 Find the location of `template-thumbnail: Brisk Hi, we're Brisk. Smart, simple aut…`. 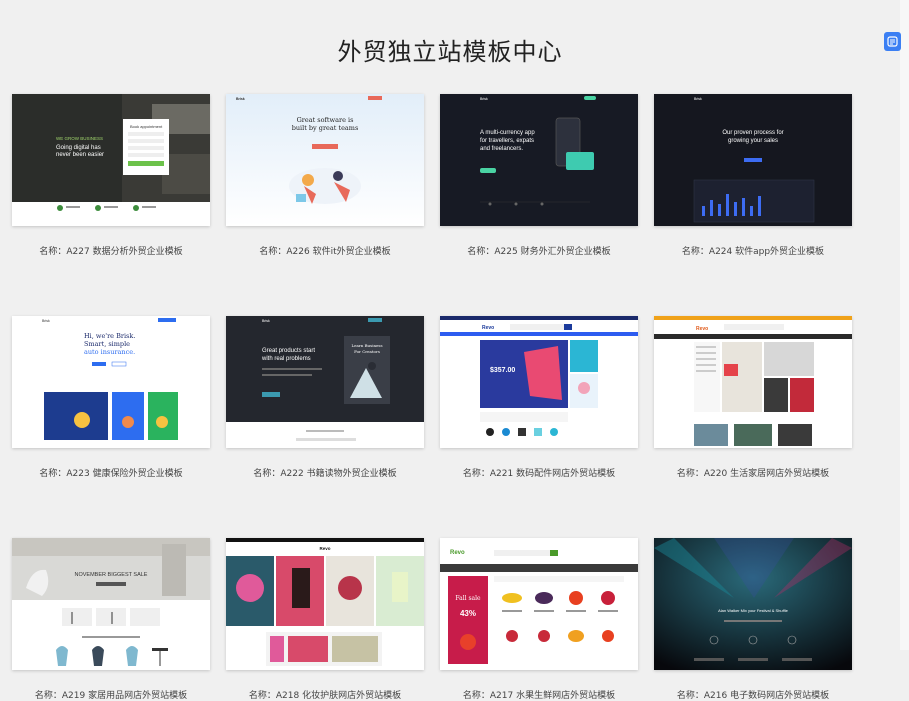

template-thumbnail: Brisk Hi, we're Brisk. Smart, simple aut… is located at coordinates (111, 382).